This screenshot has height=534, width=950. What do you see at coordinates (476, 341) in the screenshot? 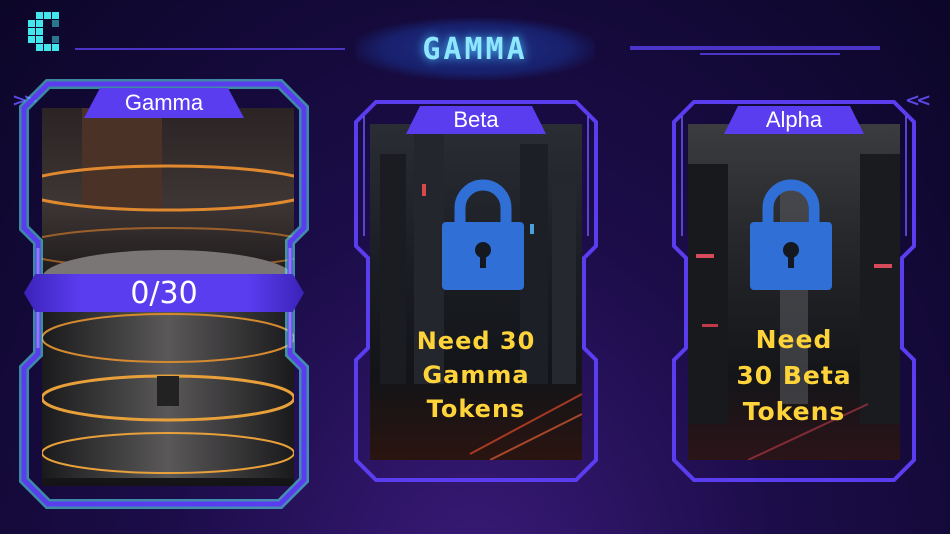
I see `beta-requirement-line-1: Need 30` at bounding box center [476, 341].